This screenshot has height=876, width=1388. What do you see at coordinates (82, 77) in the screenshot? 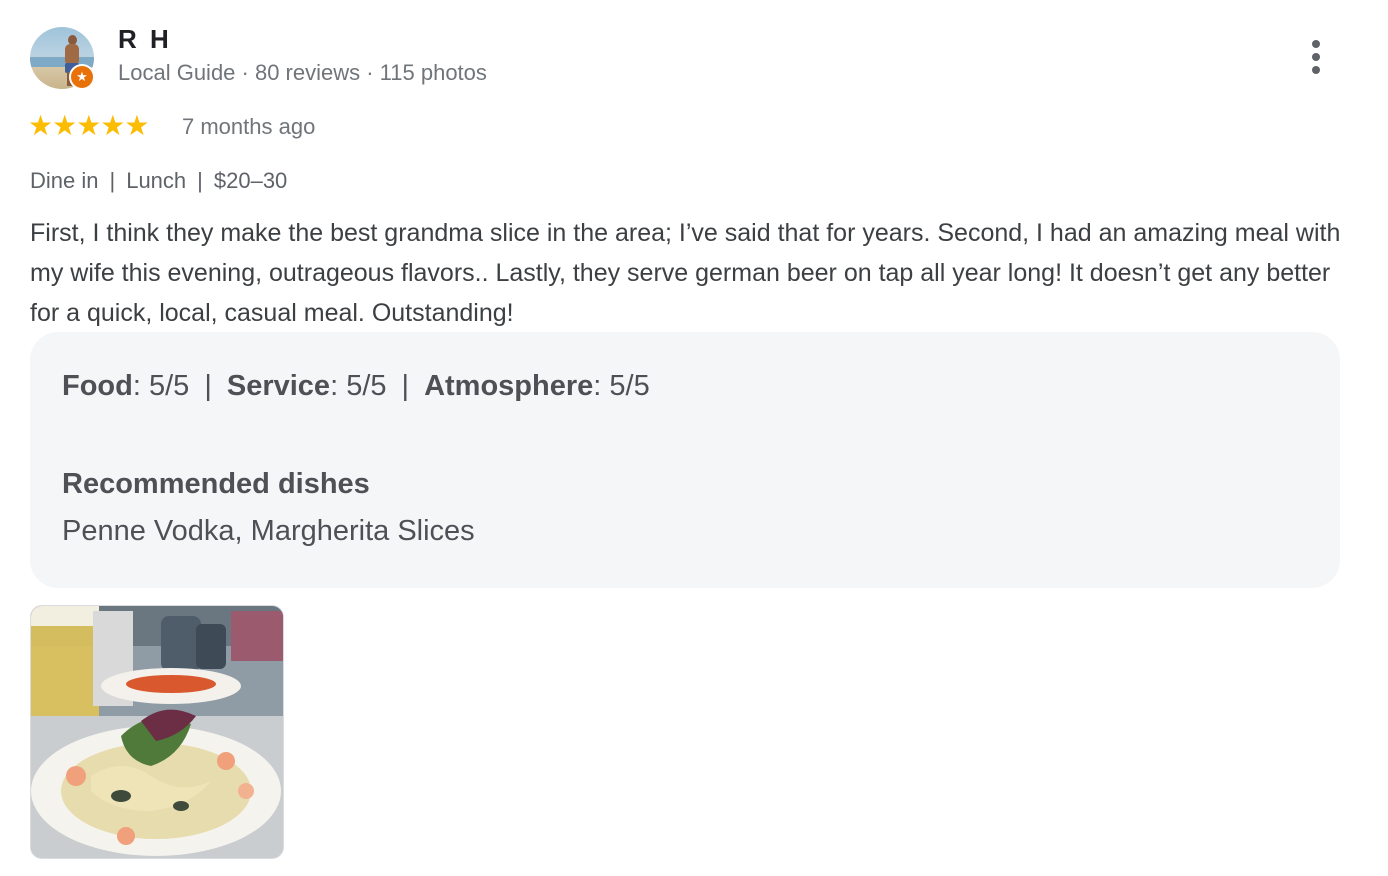
I see `local-guide-star-icon: ★` at bounding box center [82, 77].